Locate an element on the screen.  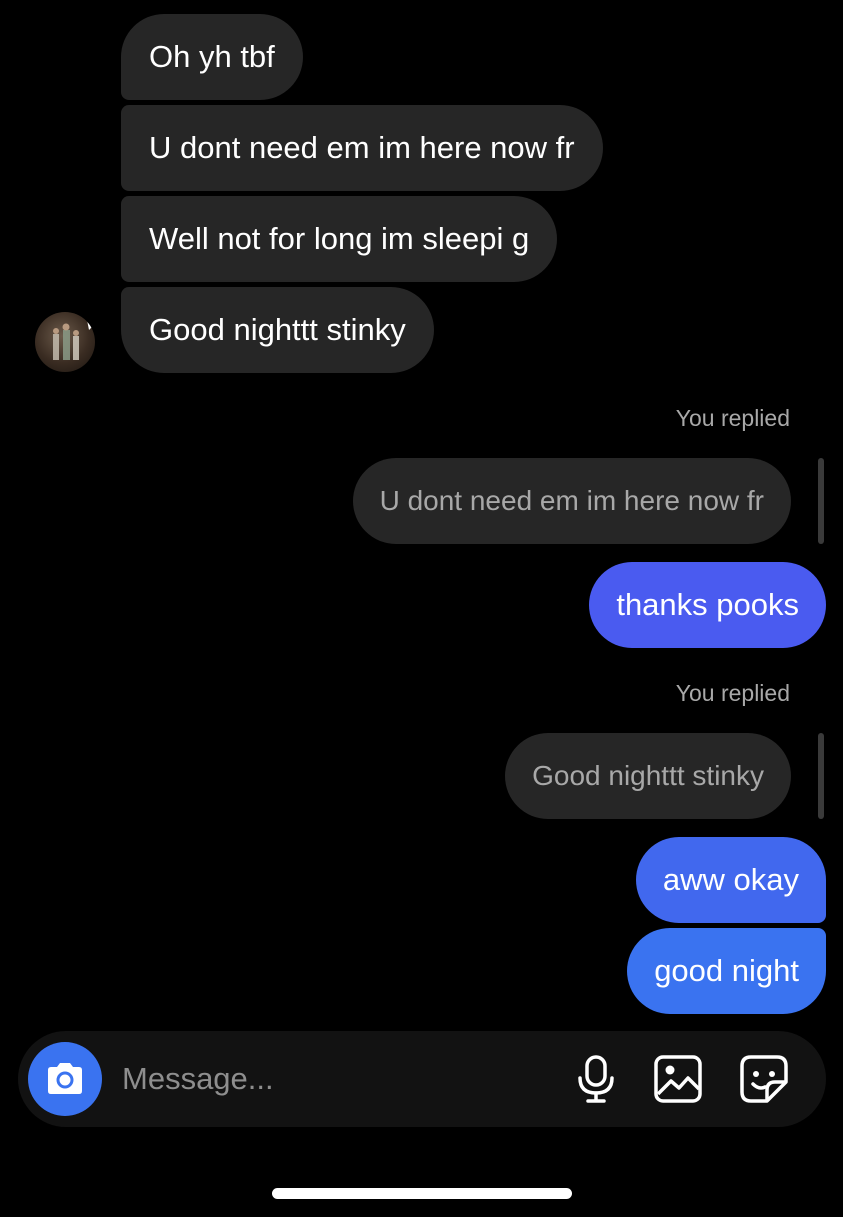
message-composer is located at coordinates (422, 1079).